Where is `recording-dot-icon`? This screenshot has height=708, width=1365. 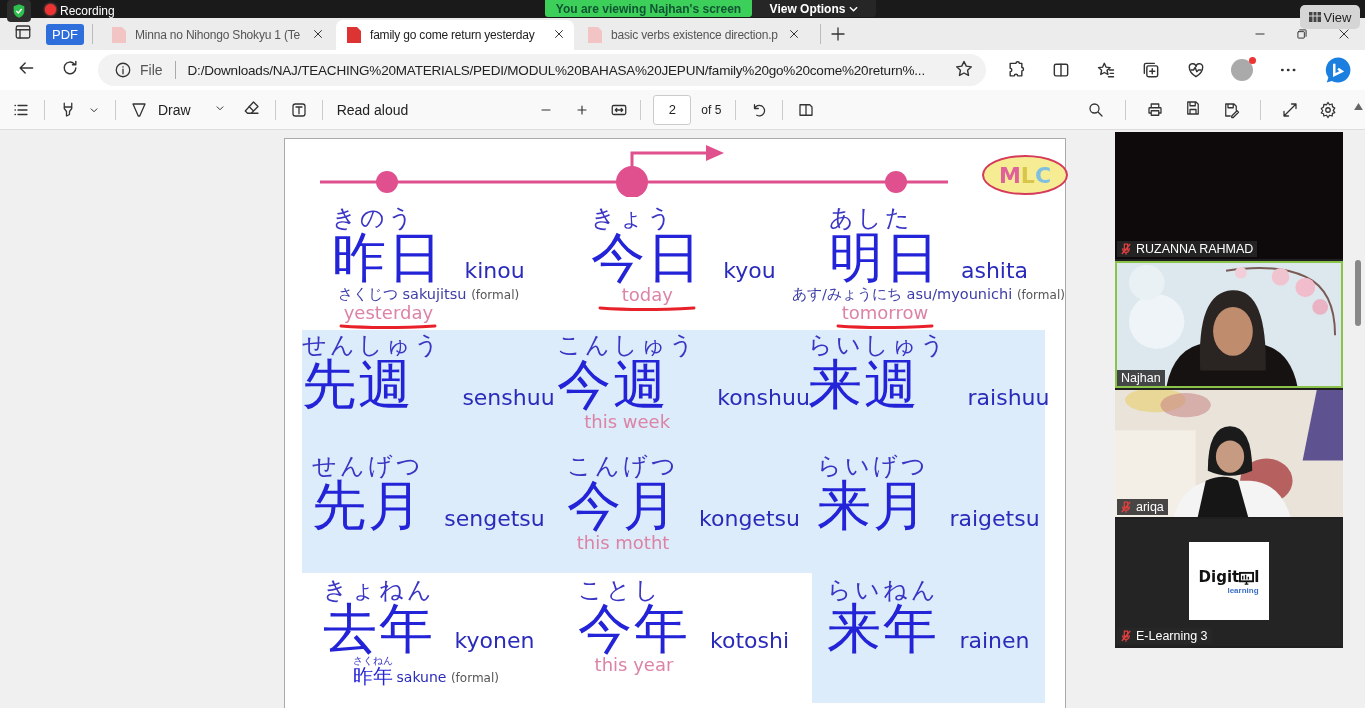 recording-dot-icon is located at coordinates (50, 9).